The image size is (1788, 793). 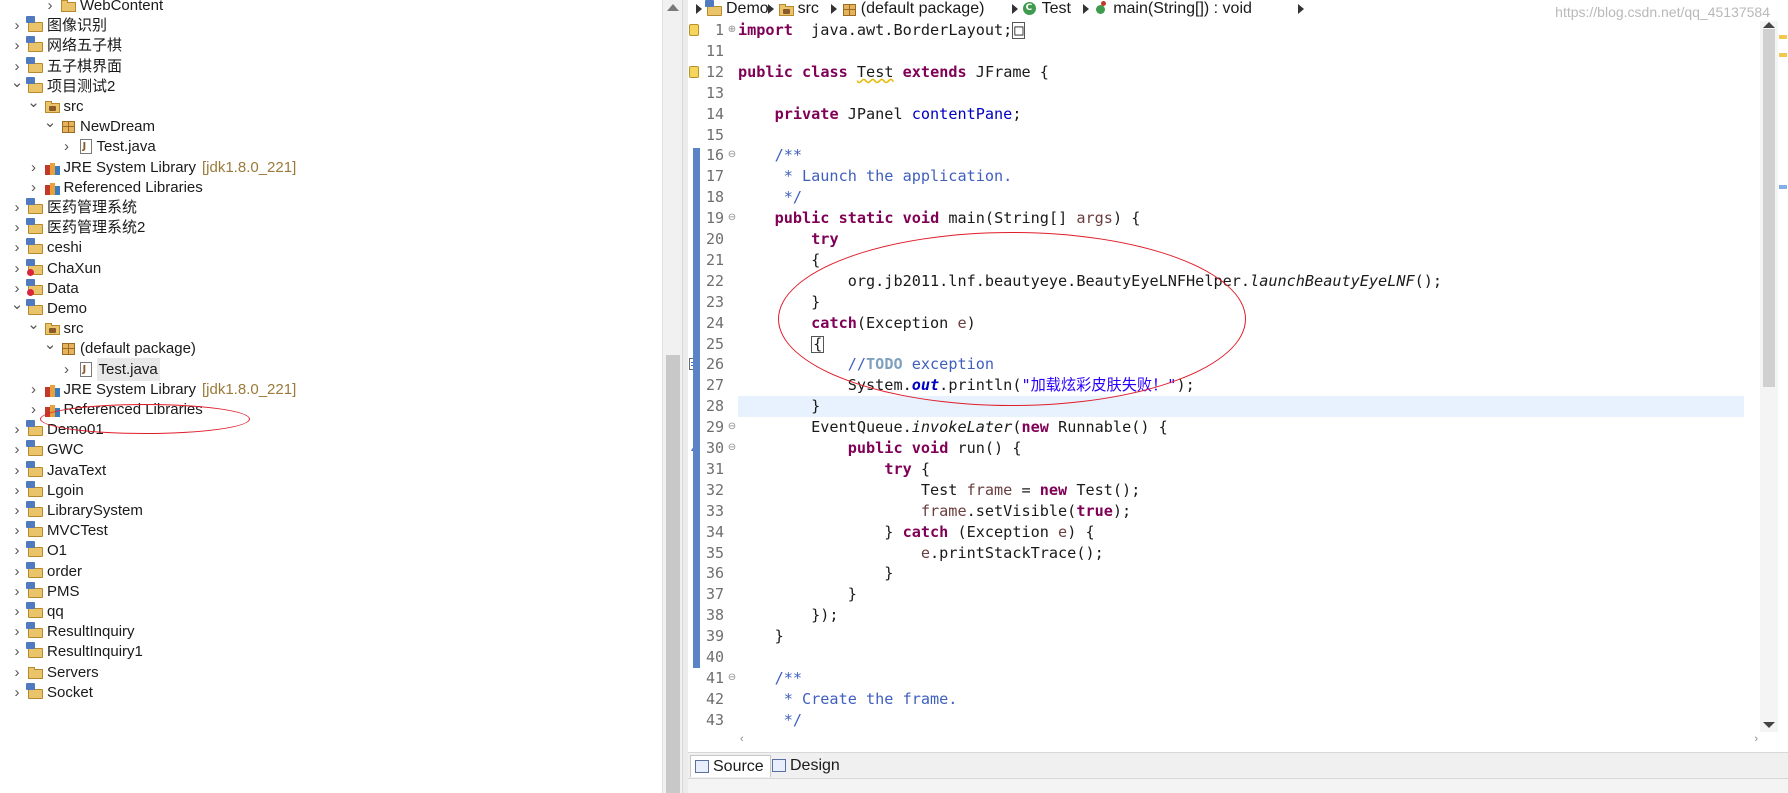 What do you see at coordinates (1122, 510) in the screenshot?
I see `code-token: );` at bounding box center [1122, 510].